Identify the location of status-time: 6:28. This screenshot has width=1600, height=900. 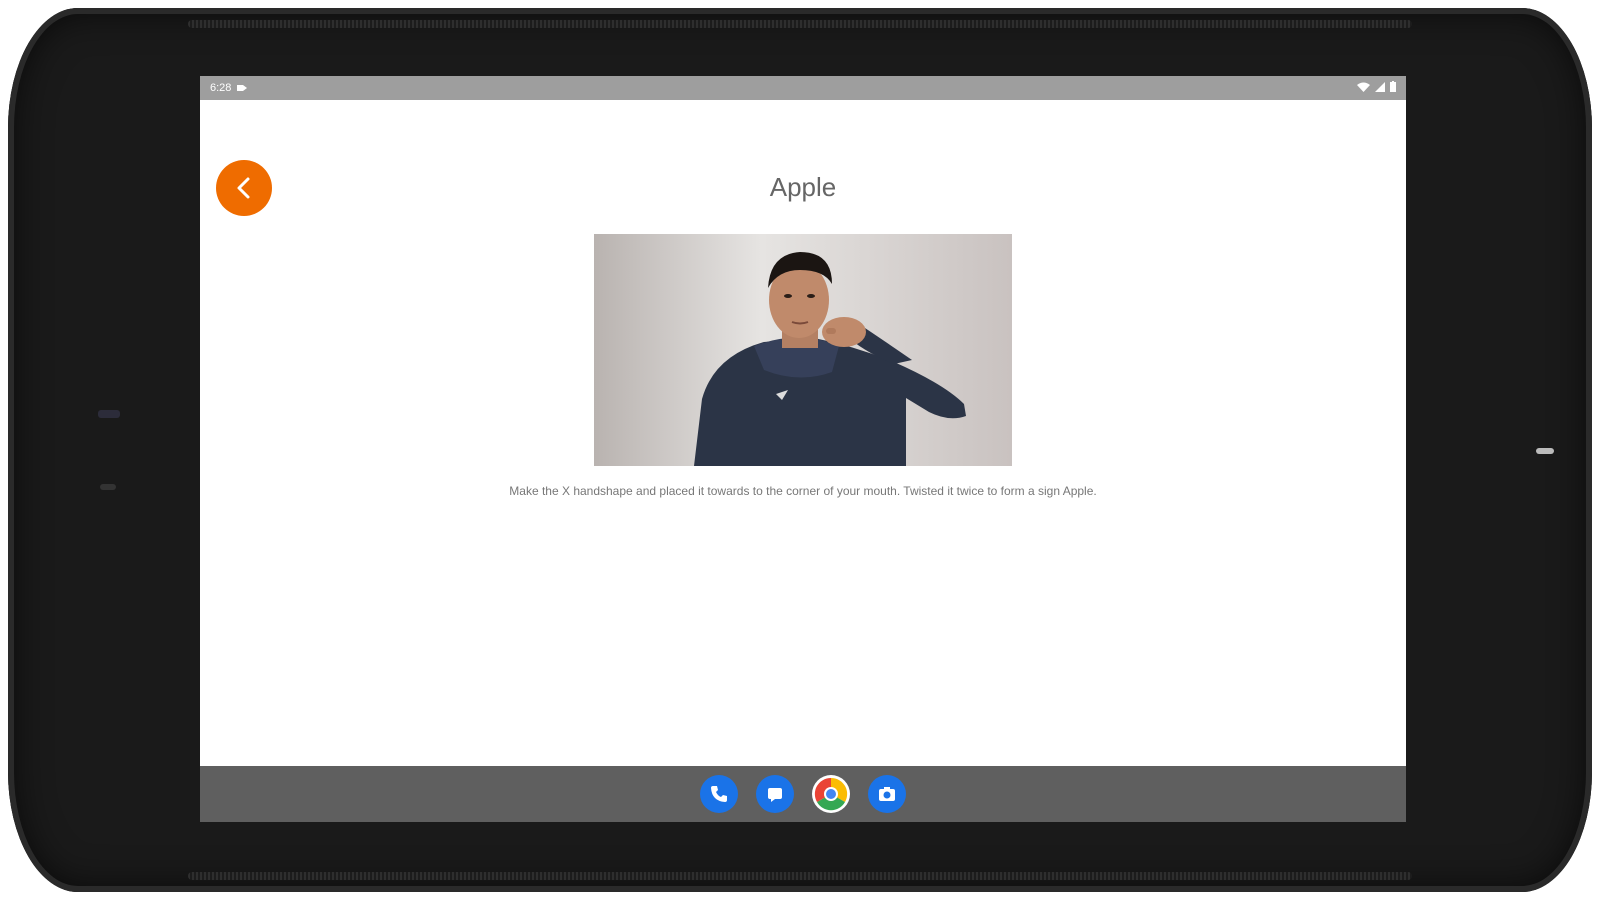
(221, 88).